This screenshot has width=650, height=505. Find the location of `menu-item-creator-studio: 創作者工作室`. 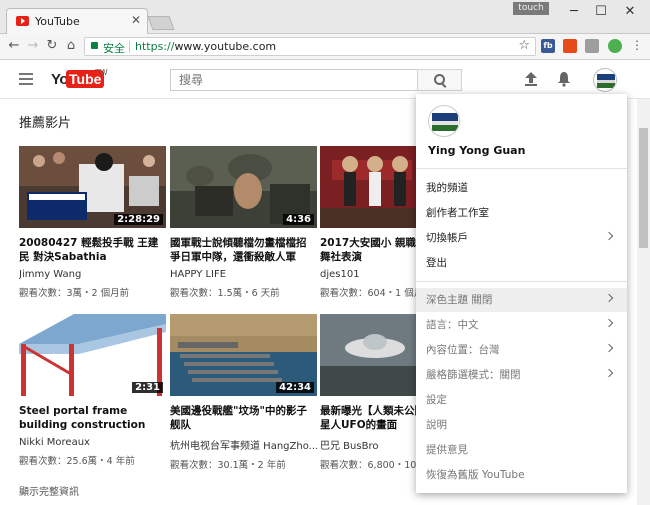

menu-item-creator-studio: 創作者工作室 is located at coordinates (521, 213).